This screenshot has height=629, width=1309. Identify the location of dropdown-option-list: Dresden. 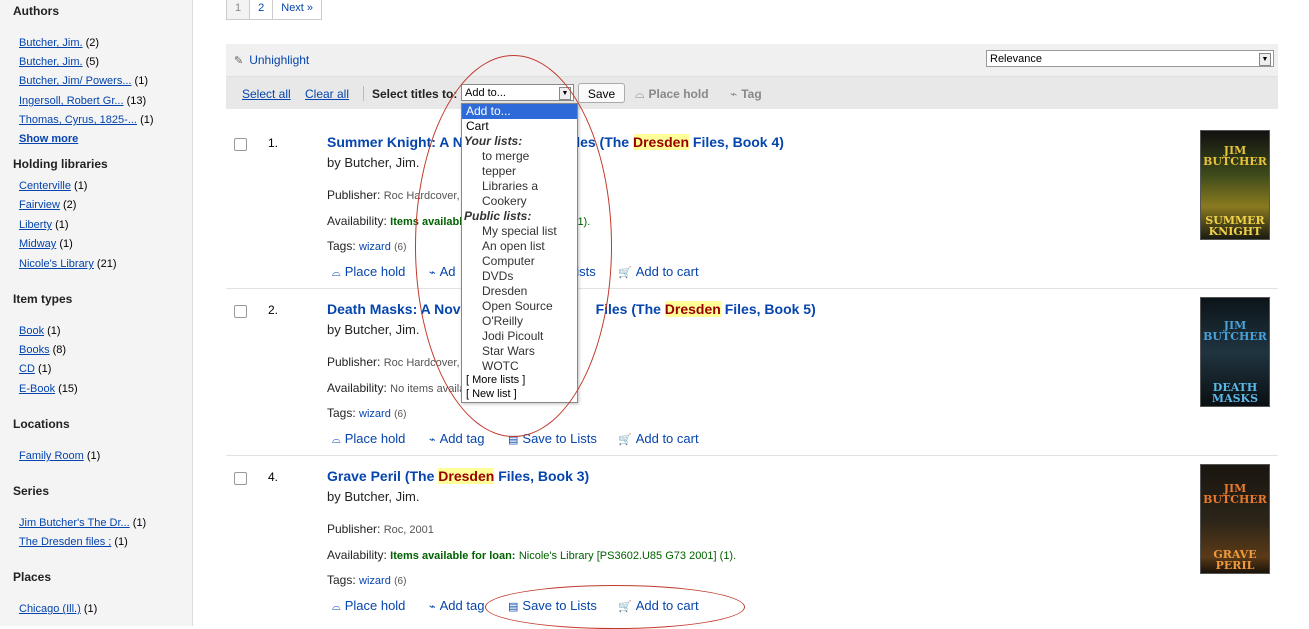
(504, 291).